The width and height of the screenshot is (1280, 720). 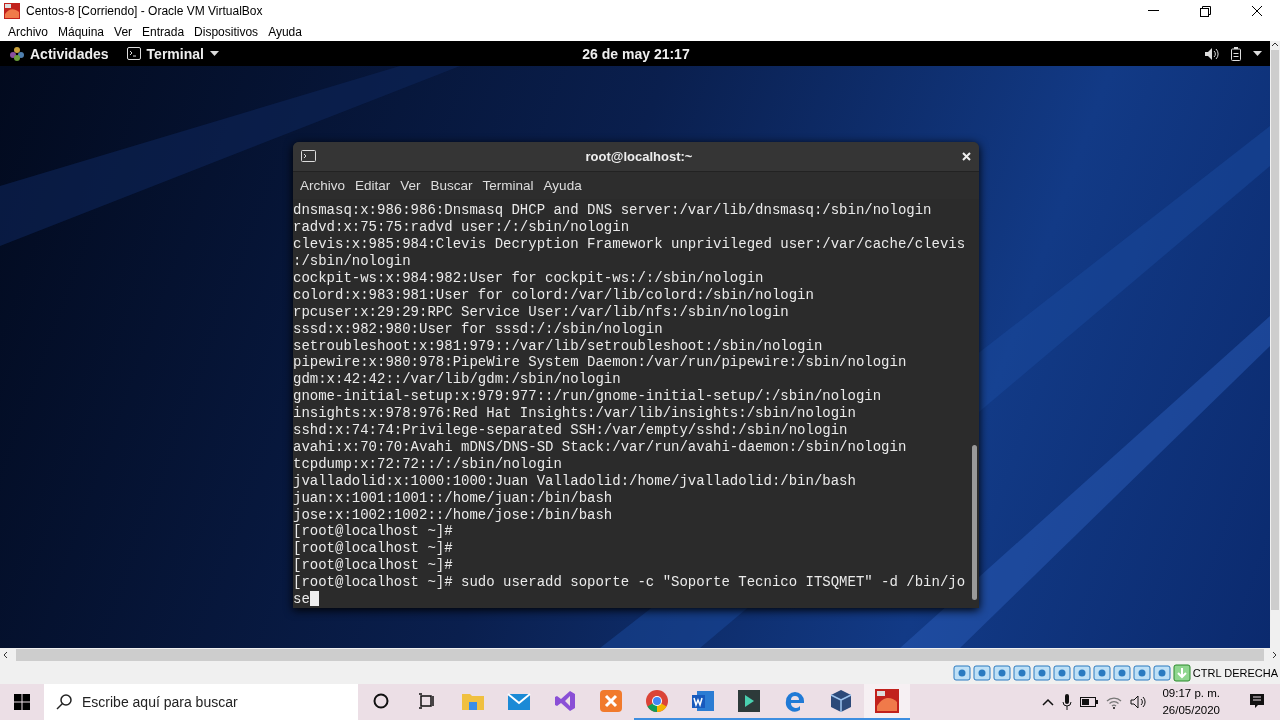 What do you see at coordinates (427, 701) in the screenshot?
I see `task-view-icon` at bounding box center [427, 701].